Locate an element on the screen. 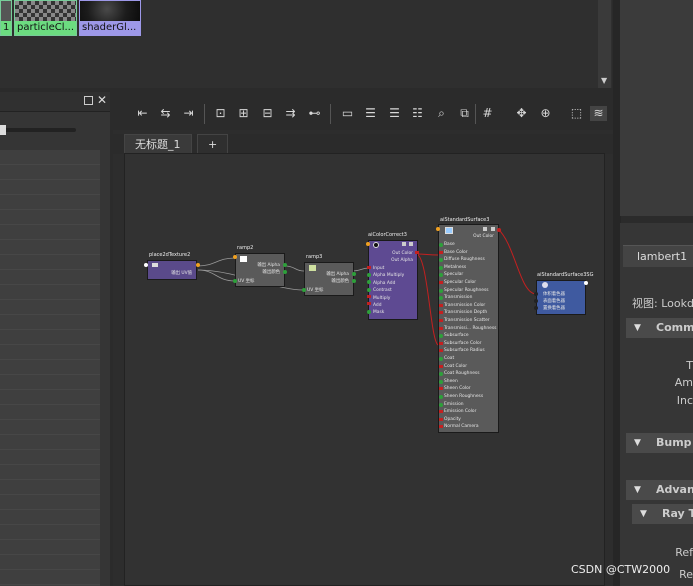 This screenshot has height=586, width=693. add-selected-icon: ⊞ is located at coordinates (243, 113).